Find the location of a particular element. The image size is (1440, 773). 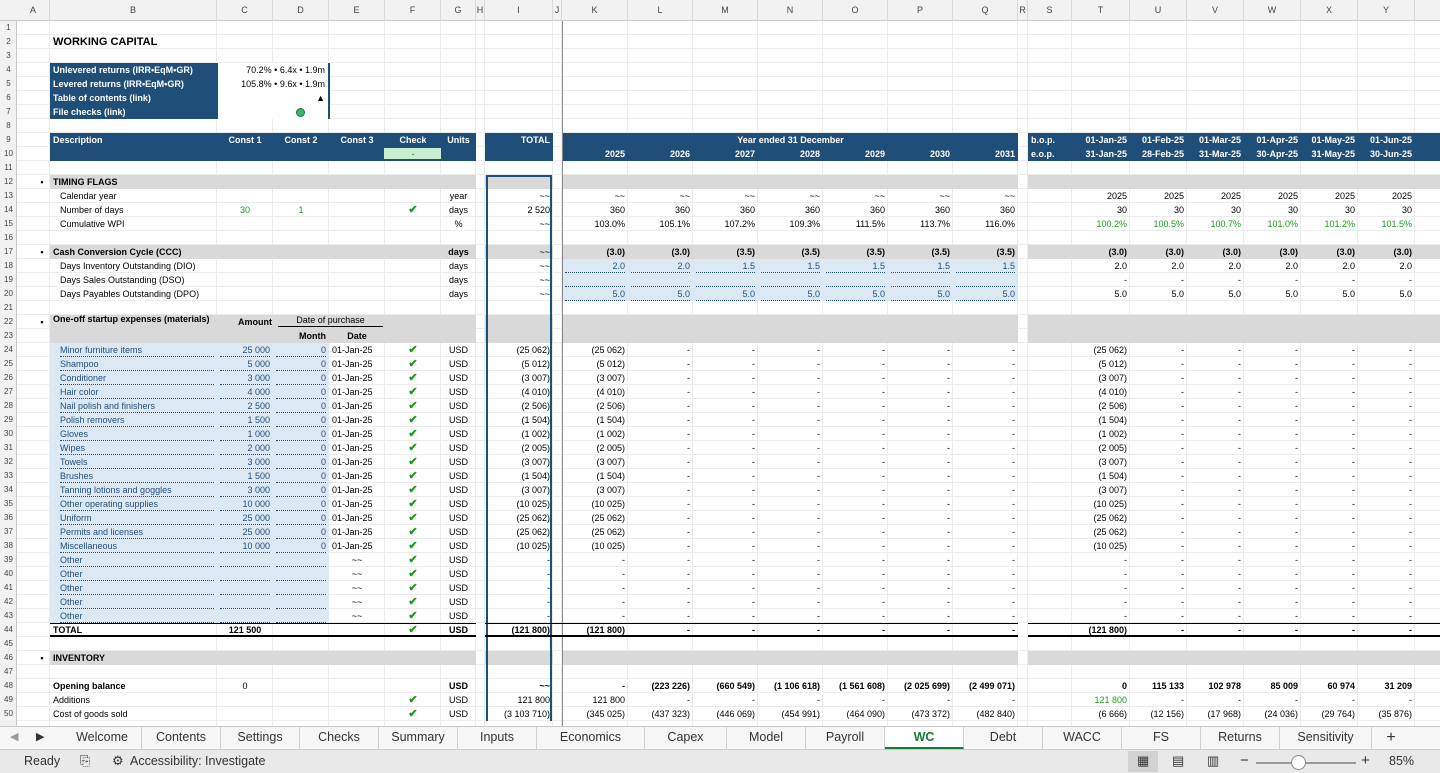

monthly-value: 5.0 is located at coordinates (1158, 294).